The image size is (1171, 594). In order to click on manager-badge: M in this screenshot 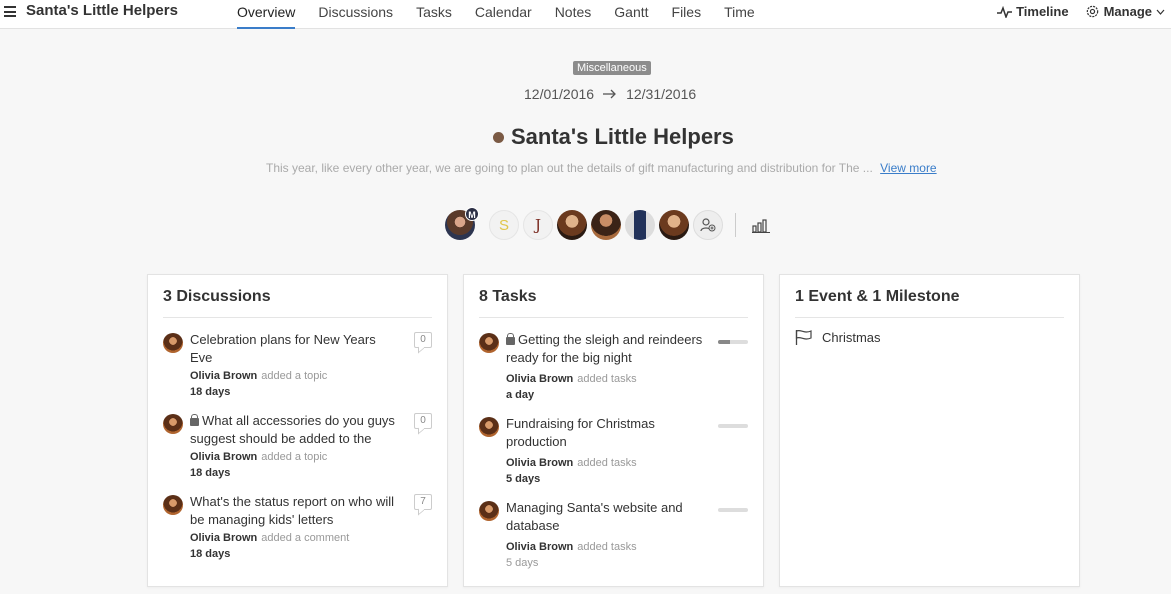, I will do `click(472, 214)`.